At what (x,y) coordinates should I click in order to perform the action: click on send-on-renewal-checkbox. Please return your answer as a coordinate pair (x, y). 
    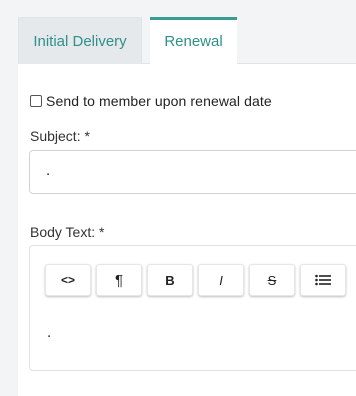
    Looking at the image, I should click on (36, 101).